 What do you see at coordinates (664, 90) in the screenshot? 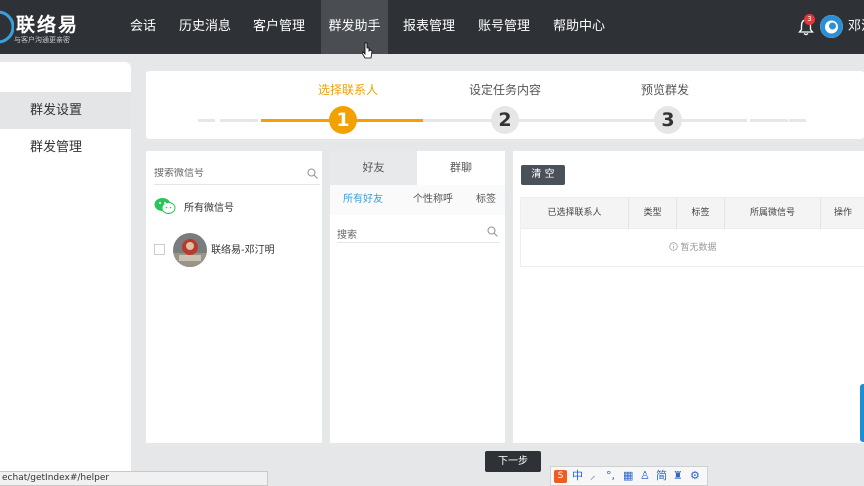
I see `step-3-label: 预览群发` at bounding box center [664, 90].